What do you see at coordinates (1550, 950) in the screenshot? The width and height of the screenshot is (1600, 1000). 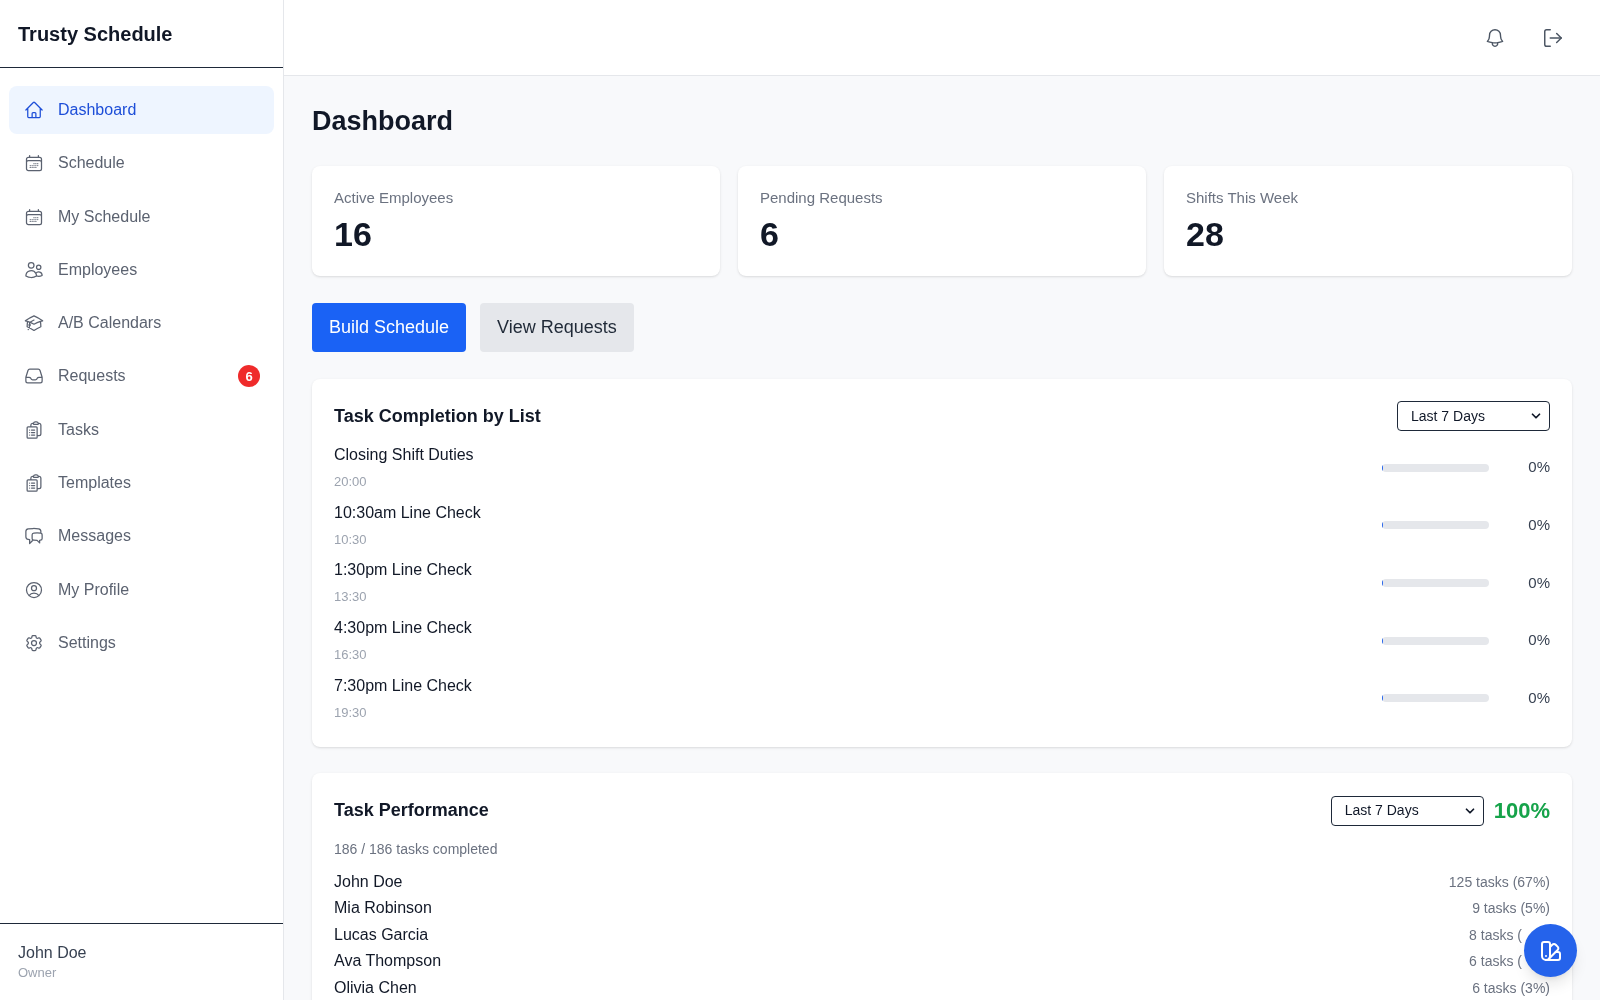 I see `swatches-icon` at bounding box center [1550, 950].